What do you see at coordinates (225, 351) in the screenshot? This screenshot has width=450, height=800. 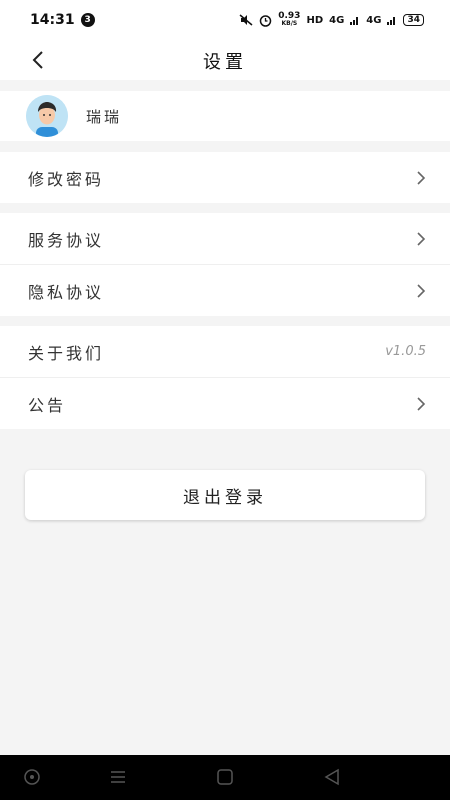 I see `about-us-row: 关于我们 v1.0.5` at bounding box center [225, 351].